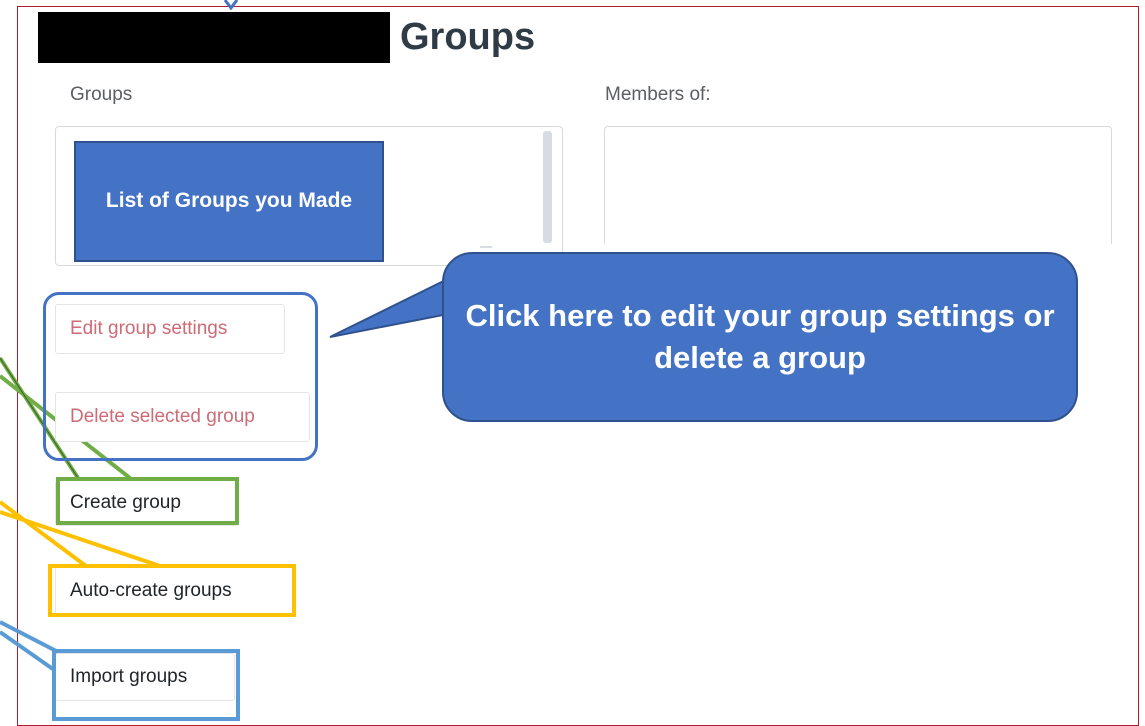 Image resolution: width=1145 pixels, height=726 pixels. Describe the element at coordinates (101, 94) in the screenshot. I see `groups-label: Groups` at that location.